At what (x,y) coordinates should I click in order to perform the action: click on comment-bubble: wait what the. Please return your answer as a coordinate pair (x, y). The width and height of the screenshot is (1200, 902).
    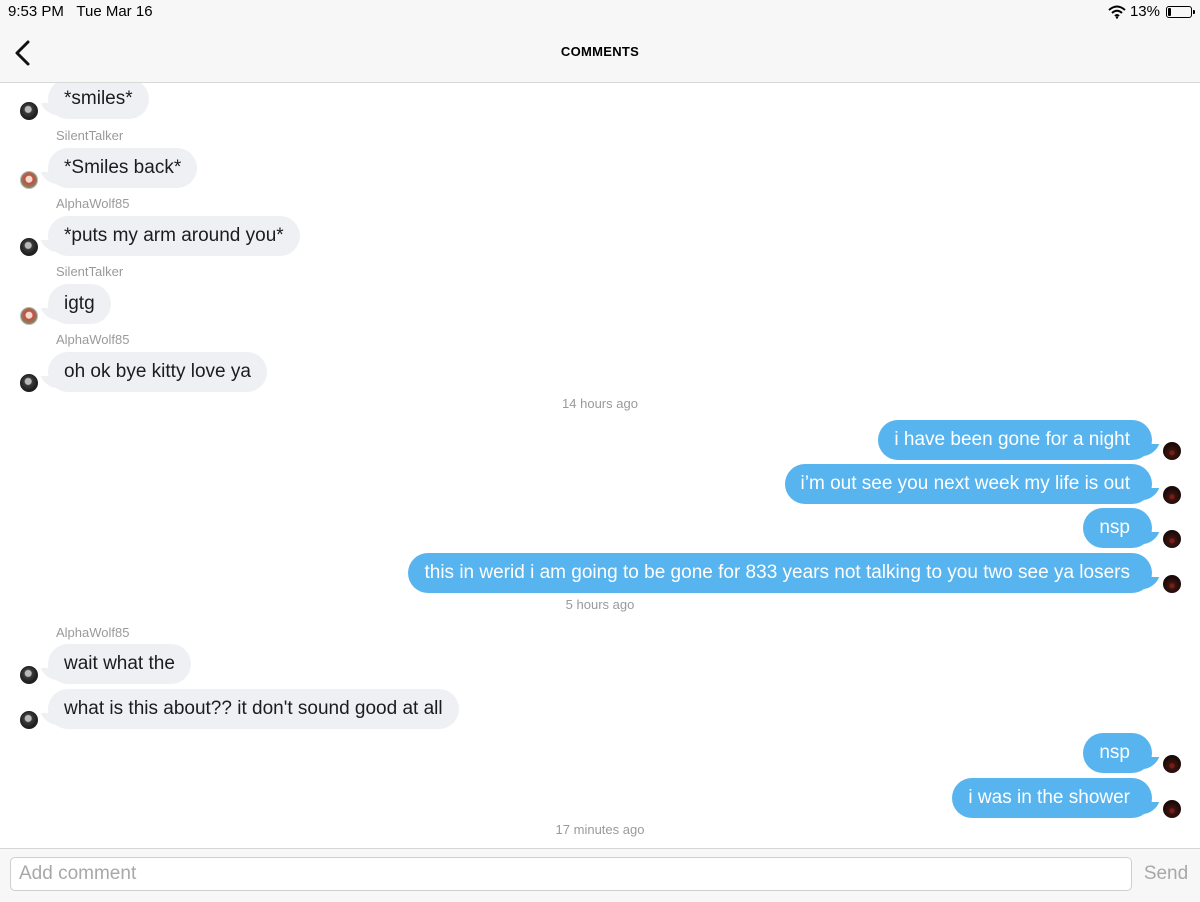
    Looking at the image, I should click on (119, 664).